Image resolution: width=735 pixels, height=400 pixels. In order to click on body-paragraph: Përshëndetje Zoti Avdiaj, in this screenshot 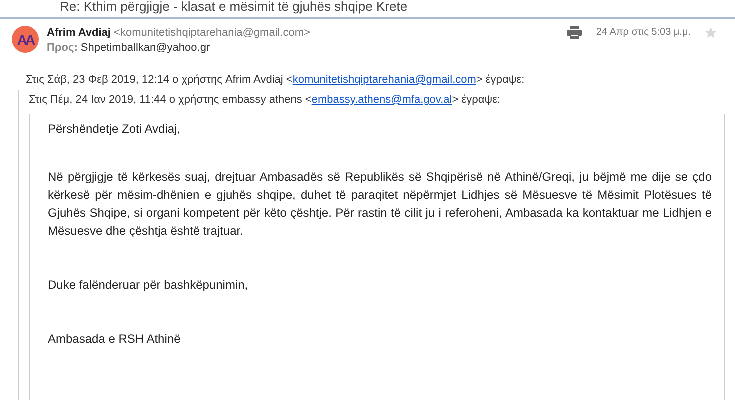, I will do `click(115, 129)`.